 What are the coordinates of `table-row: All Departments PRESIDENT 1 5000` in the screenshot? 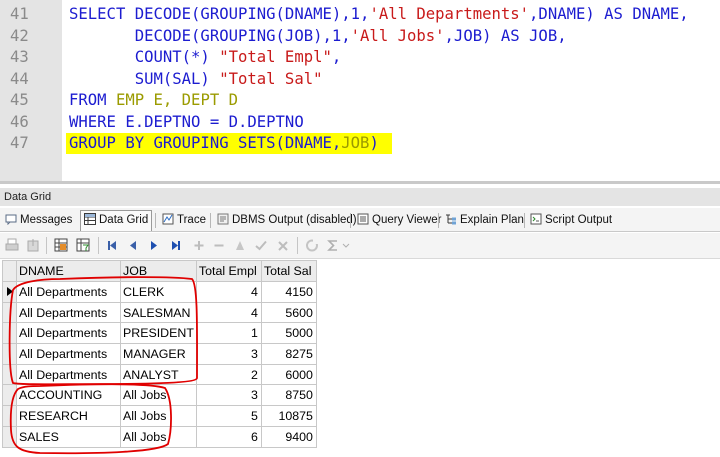 It's located at (159, 333).